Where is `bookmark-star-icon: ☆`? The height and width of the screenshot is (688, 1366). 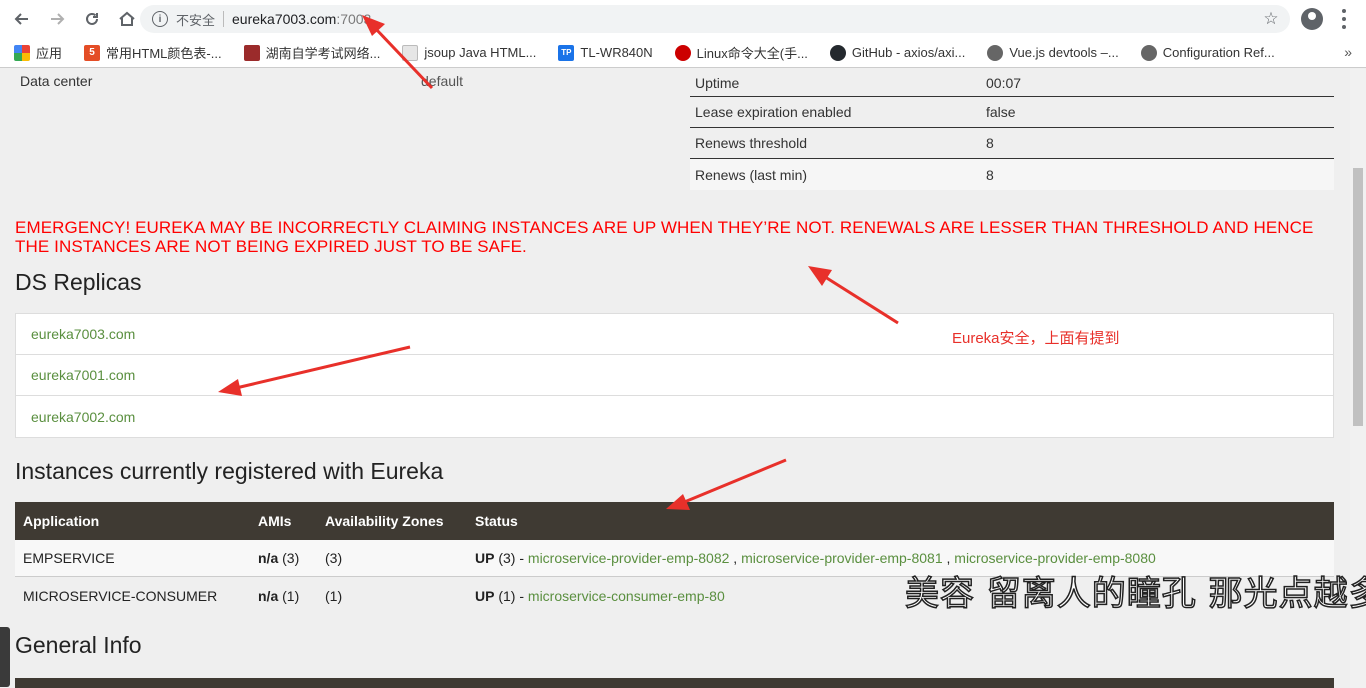 bookmark-star-icon: ☆ is located at coordinates (1271, 19).